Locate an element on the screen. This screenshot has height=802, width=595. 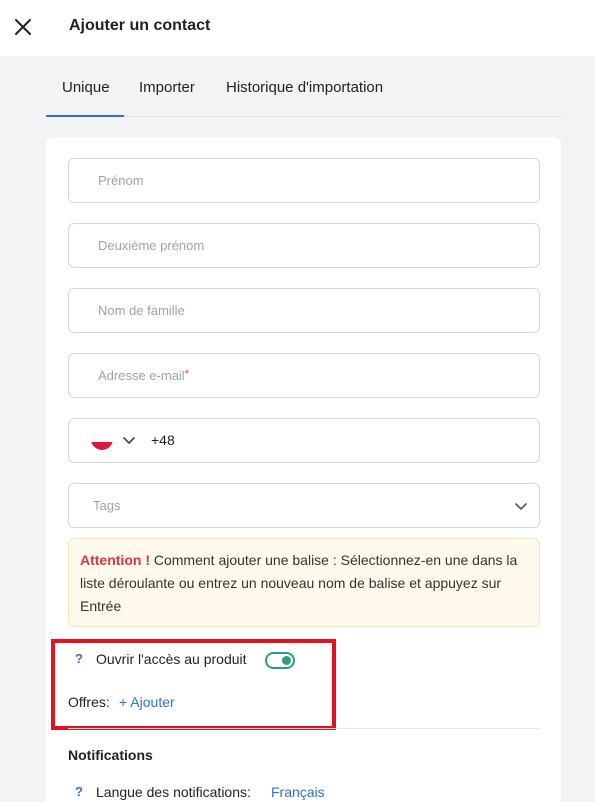
tab-import: Importer is located at coordinates (167, 87).